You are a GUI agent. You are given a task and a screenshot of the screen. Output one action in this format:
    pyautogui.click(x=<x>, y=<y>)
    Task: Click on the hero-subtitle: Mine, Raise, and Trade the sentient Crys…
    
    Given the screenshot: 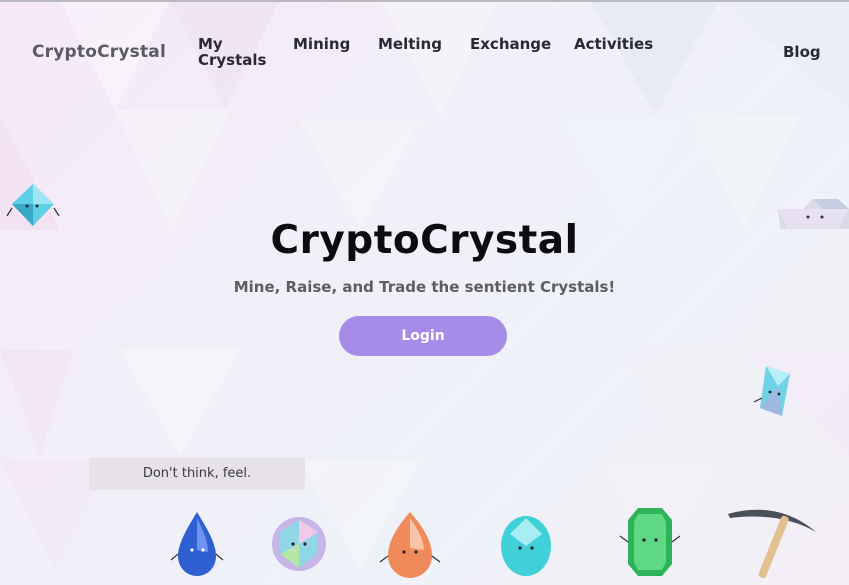 What is the action you would take?
    pyautogui.click(x=424, y=287)
    